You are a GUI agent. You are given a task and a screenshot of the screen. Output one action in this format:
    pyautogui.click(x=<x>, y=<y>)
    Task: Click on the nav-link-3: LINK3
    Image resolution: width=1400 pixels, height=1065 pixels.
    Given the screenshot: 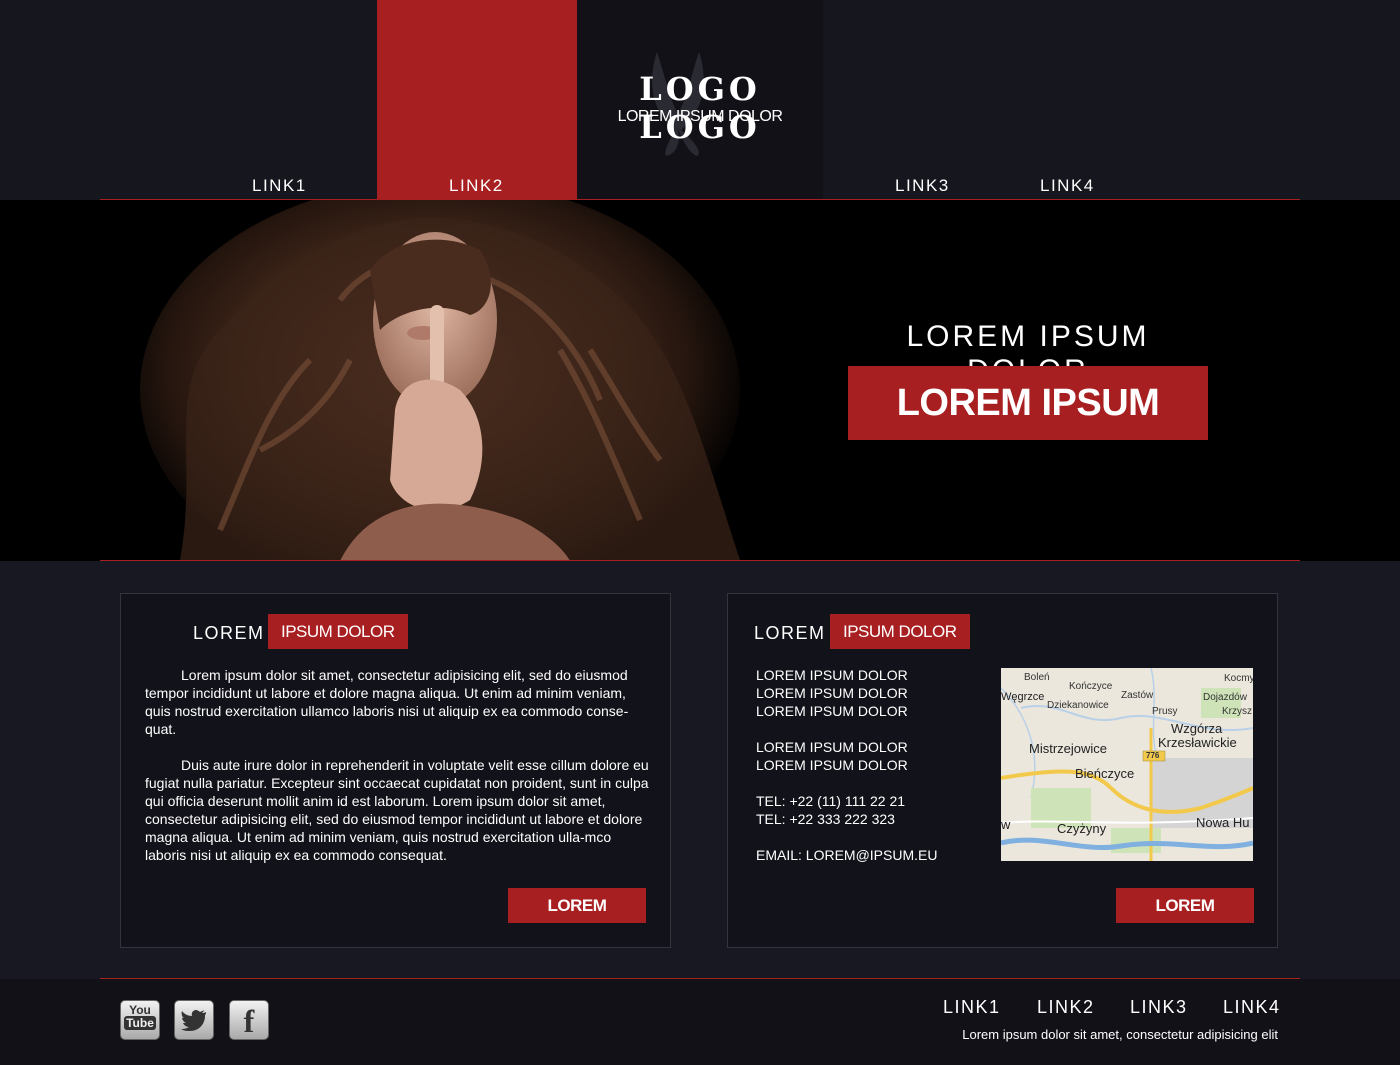 What is the action you would take?
    pyautogui.click(x=922, y=186)
    